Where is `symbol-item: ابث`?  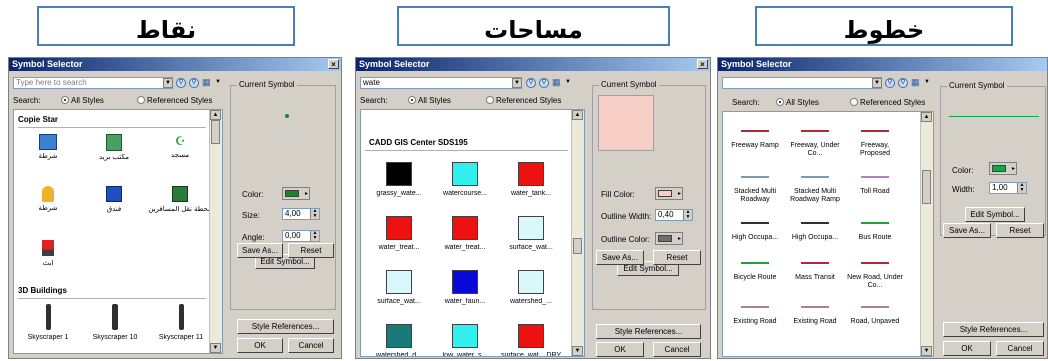
symbol-item: ابث is located at coordinates (48, 254).